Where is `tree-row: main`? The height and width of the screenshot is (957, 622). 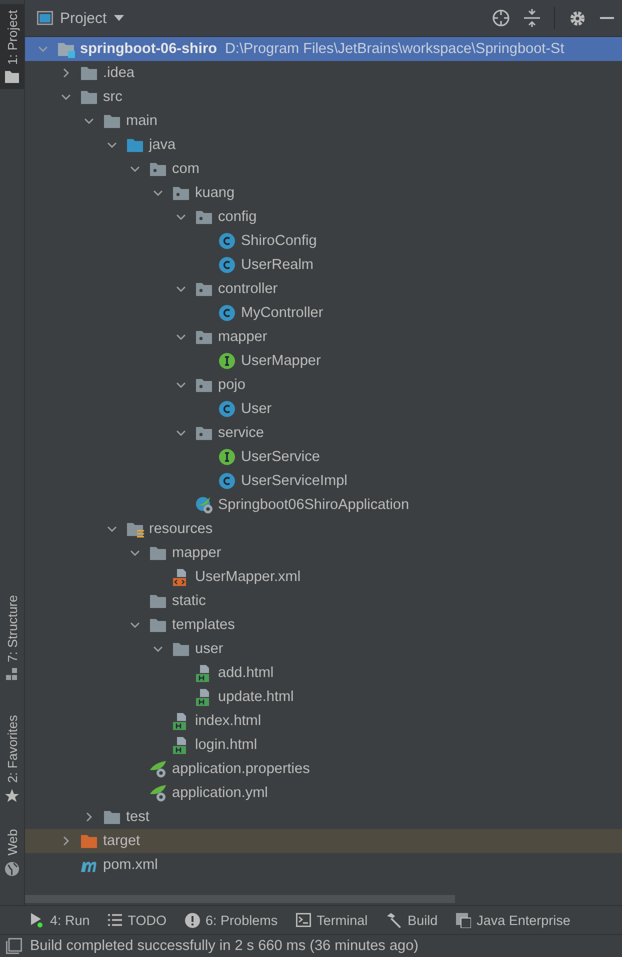 tree-row: main is located at coordinates (323, 121).